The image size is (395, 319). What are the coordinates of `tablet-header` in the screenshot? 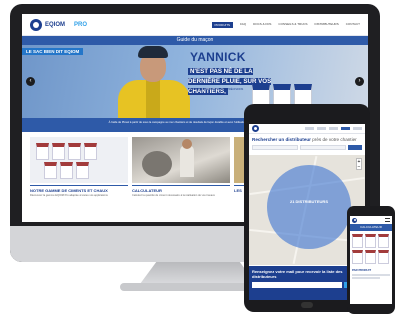 It's located at (307, 129).